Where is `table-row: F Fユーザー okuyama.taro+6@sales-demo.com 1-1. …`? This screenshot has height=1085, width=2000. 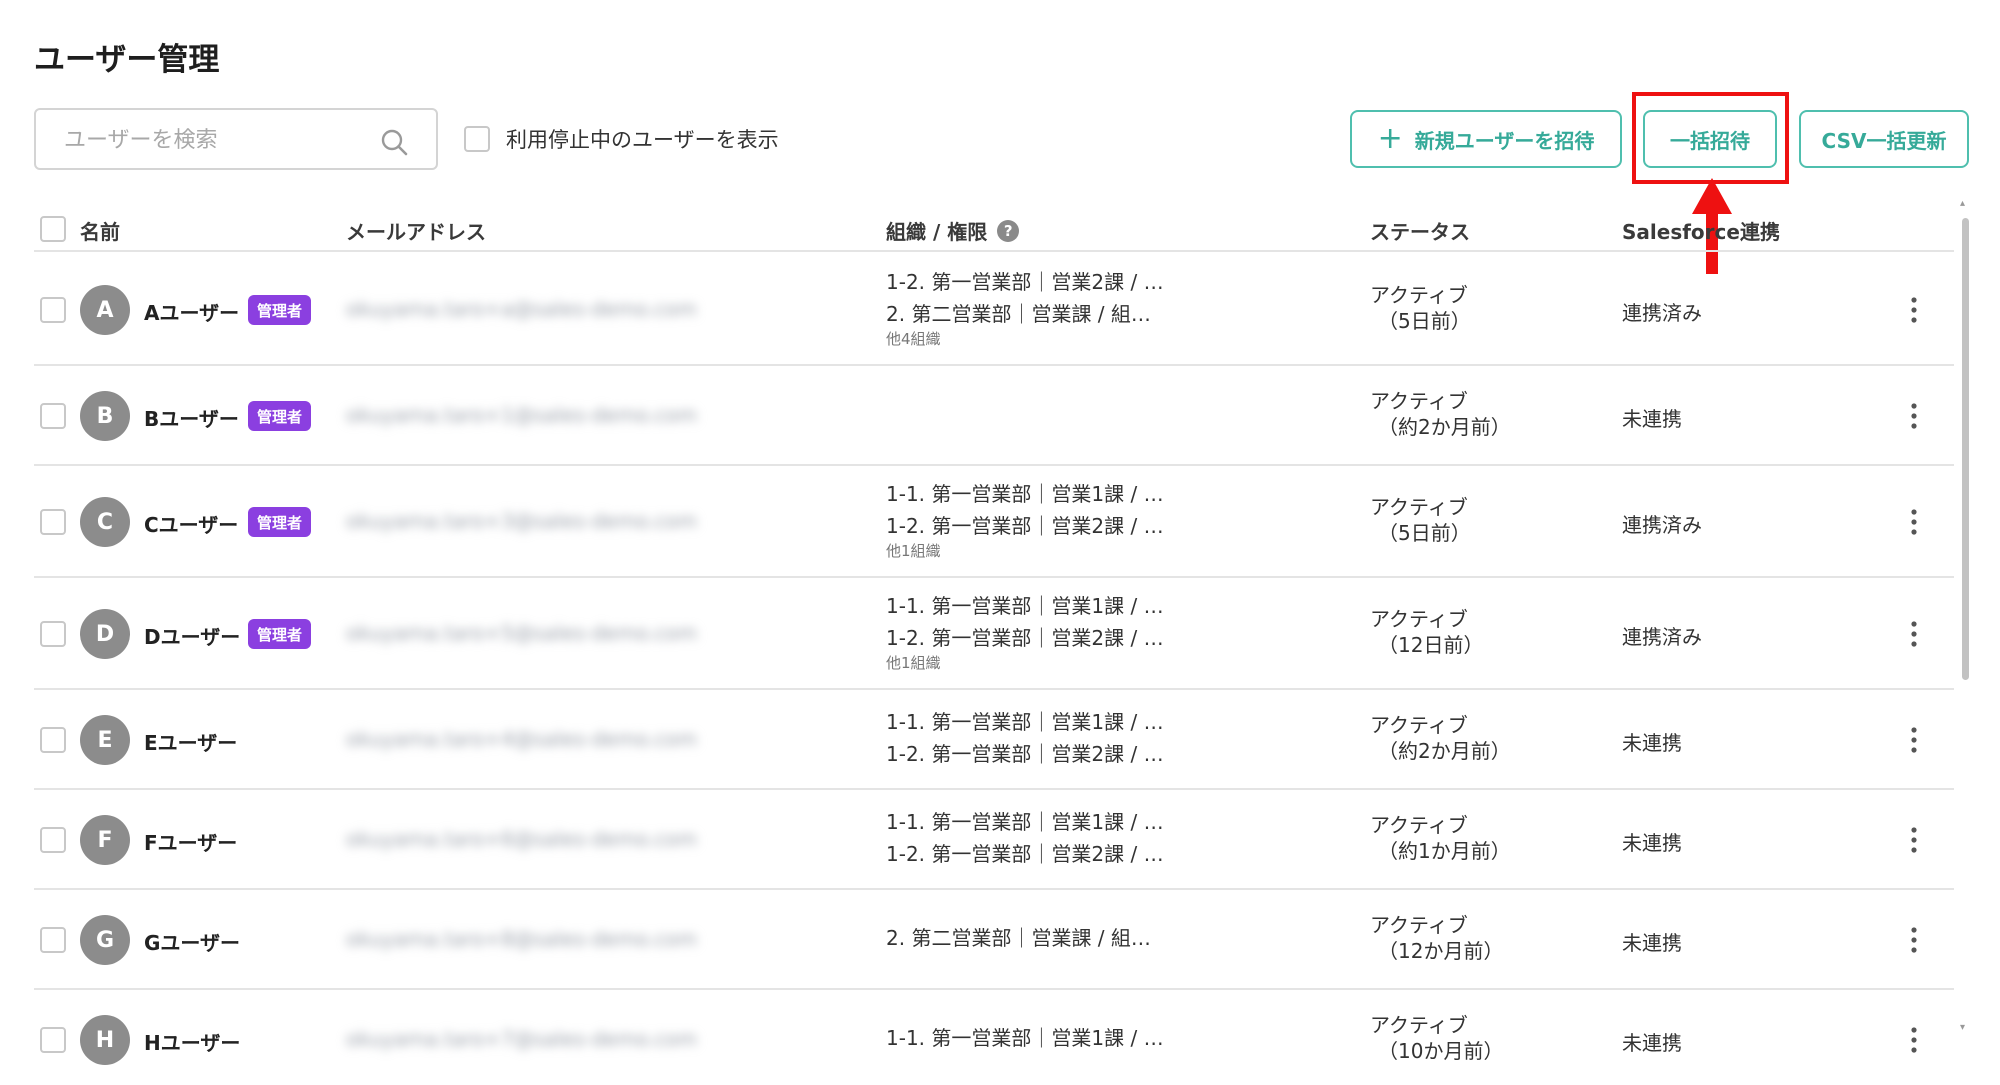
table-row: F Fユーザー okuyama.taro+6@sales-demo.com 1-1. … is located at coordinates (994, 840).